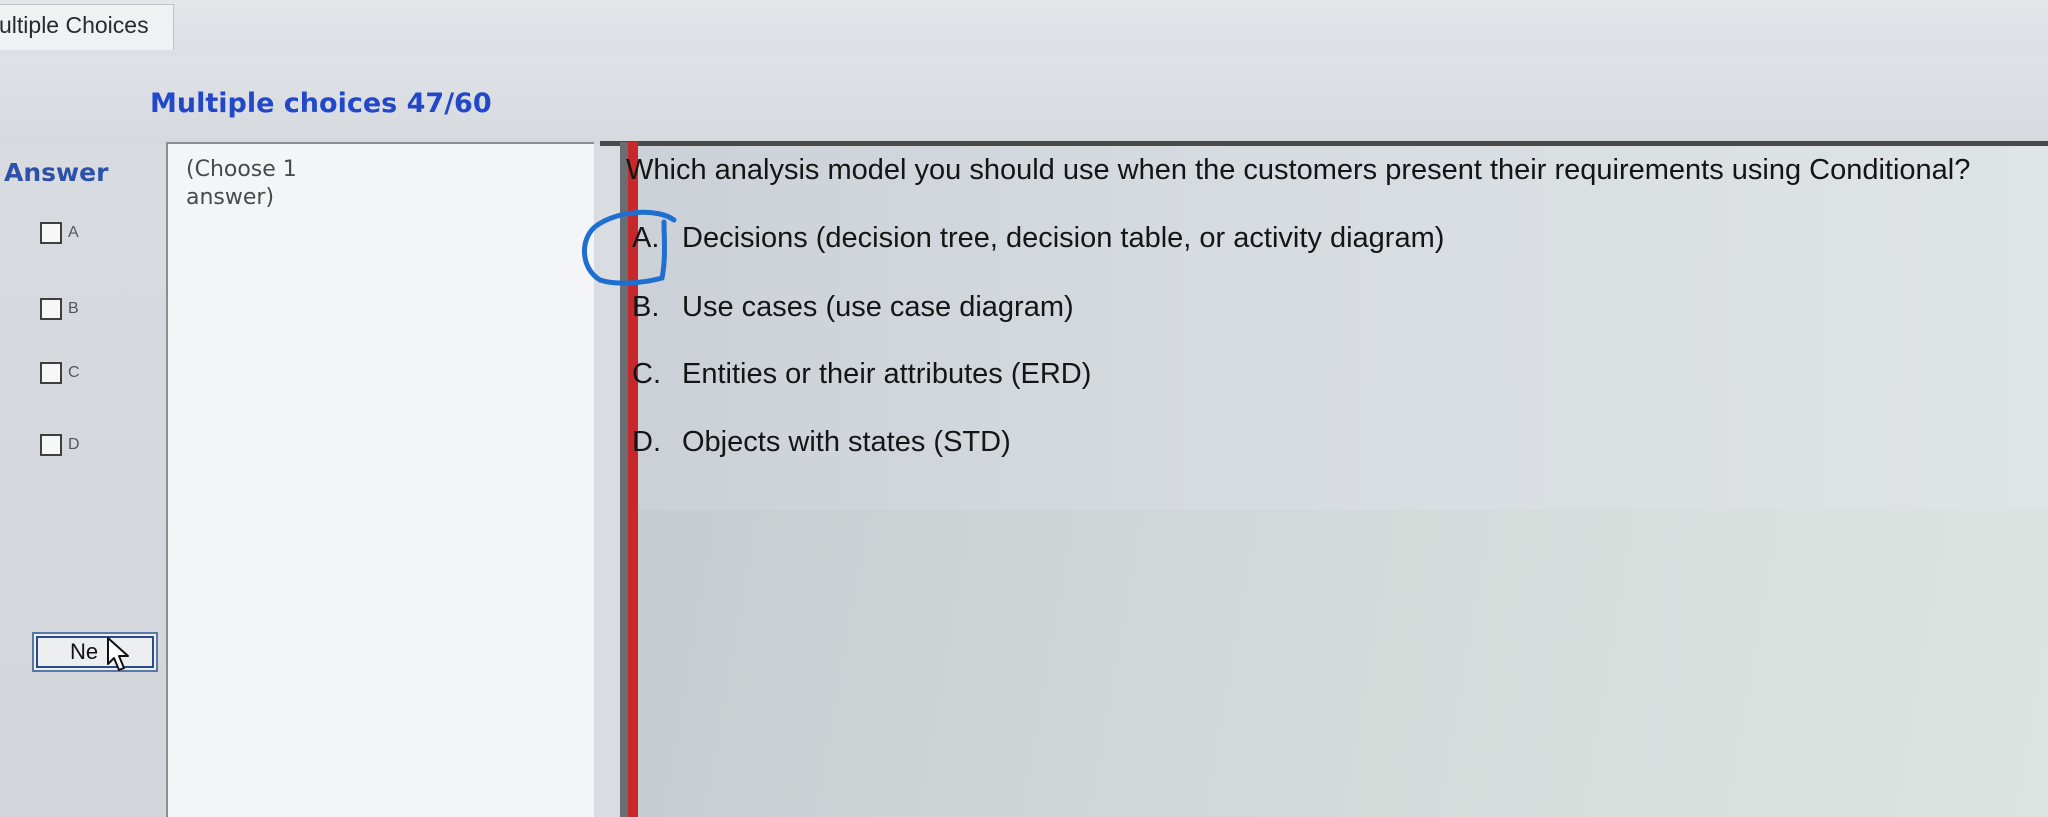 This screenshot has width=2048, height=817. Describe the element at coordinates (1024, 28) in the screenshot. I see `window-tab-strip: ultiple Choices` at that location.